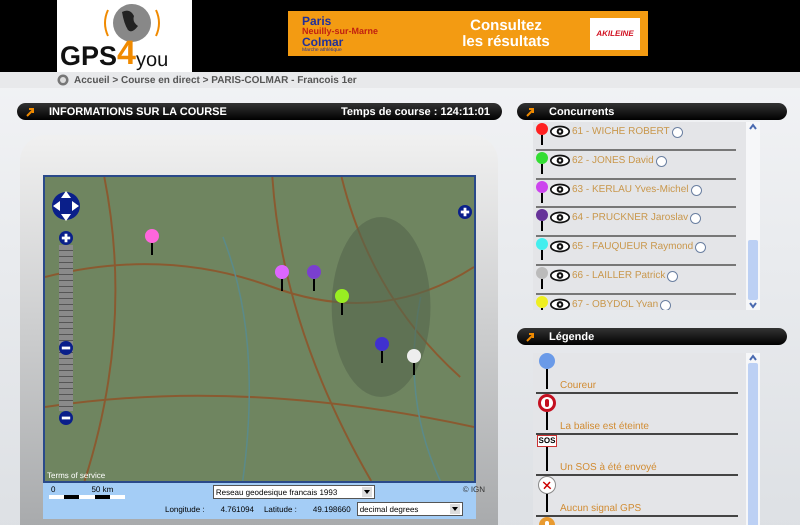  I want to click on map-credit: © IGN, so click(474, 490).